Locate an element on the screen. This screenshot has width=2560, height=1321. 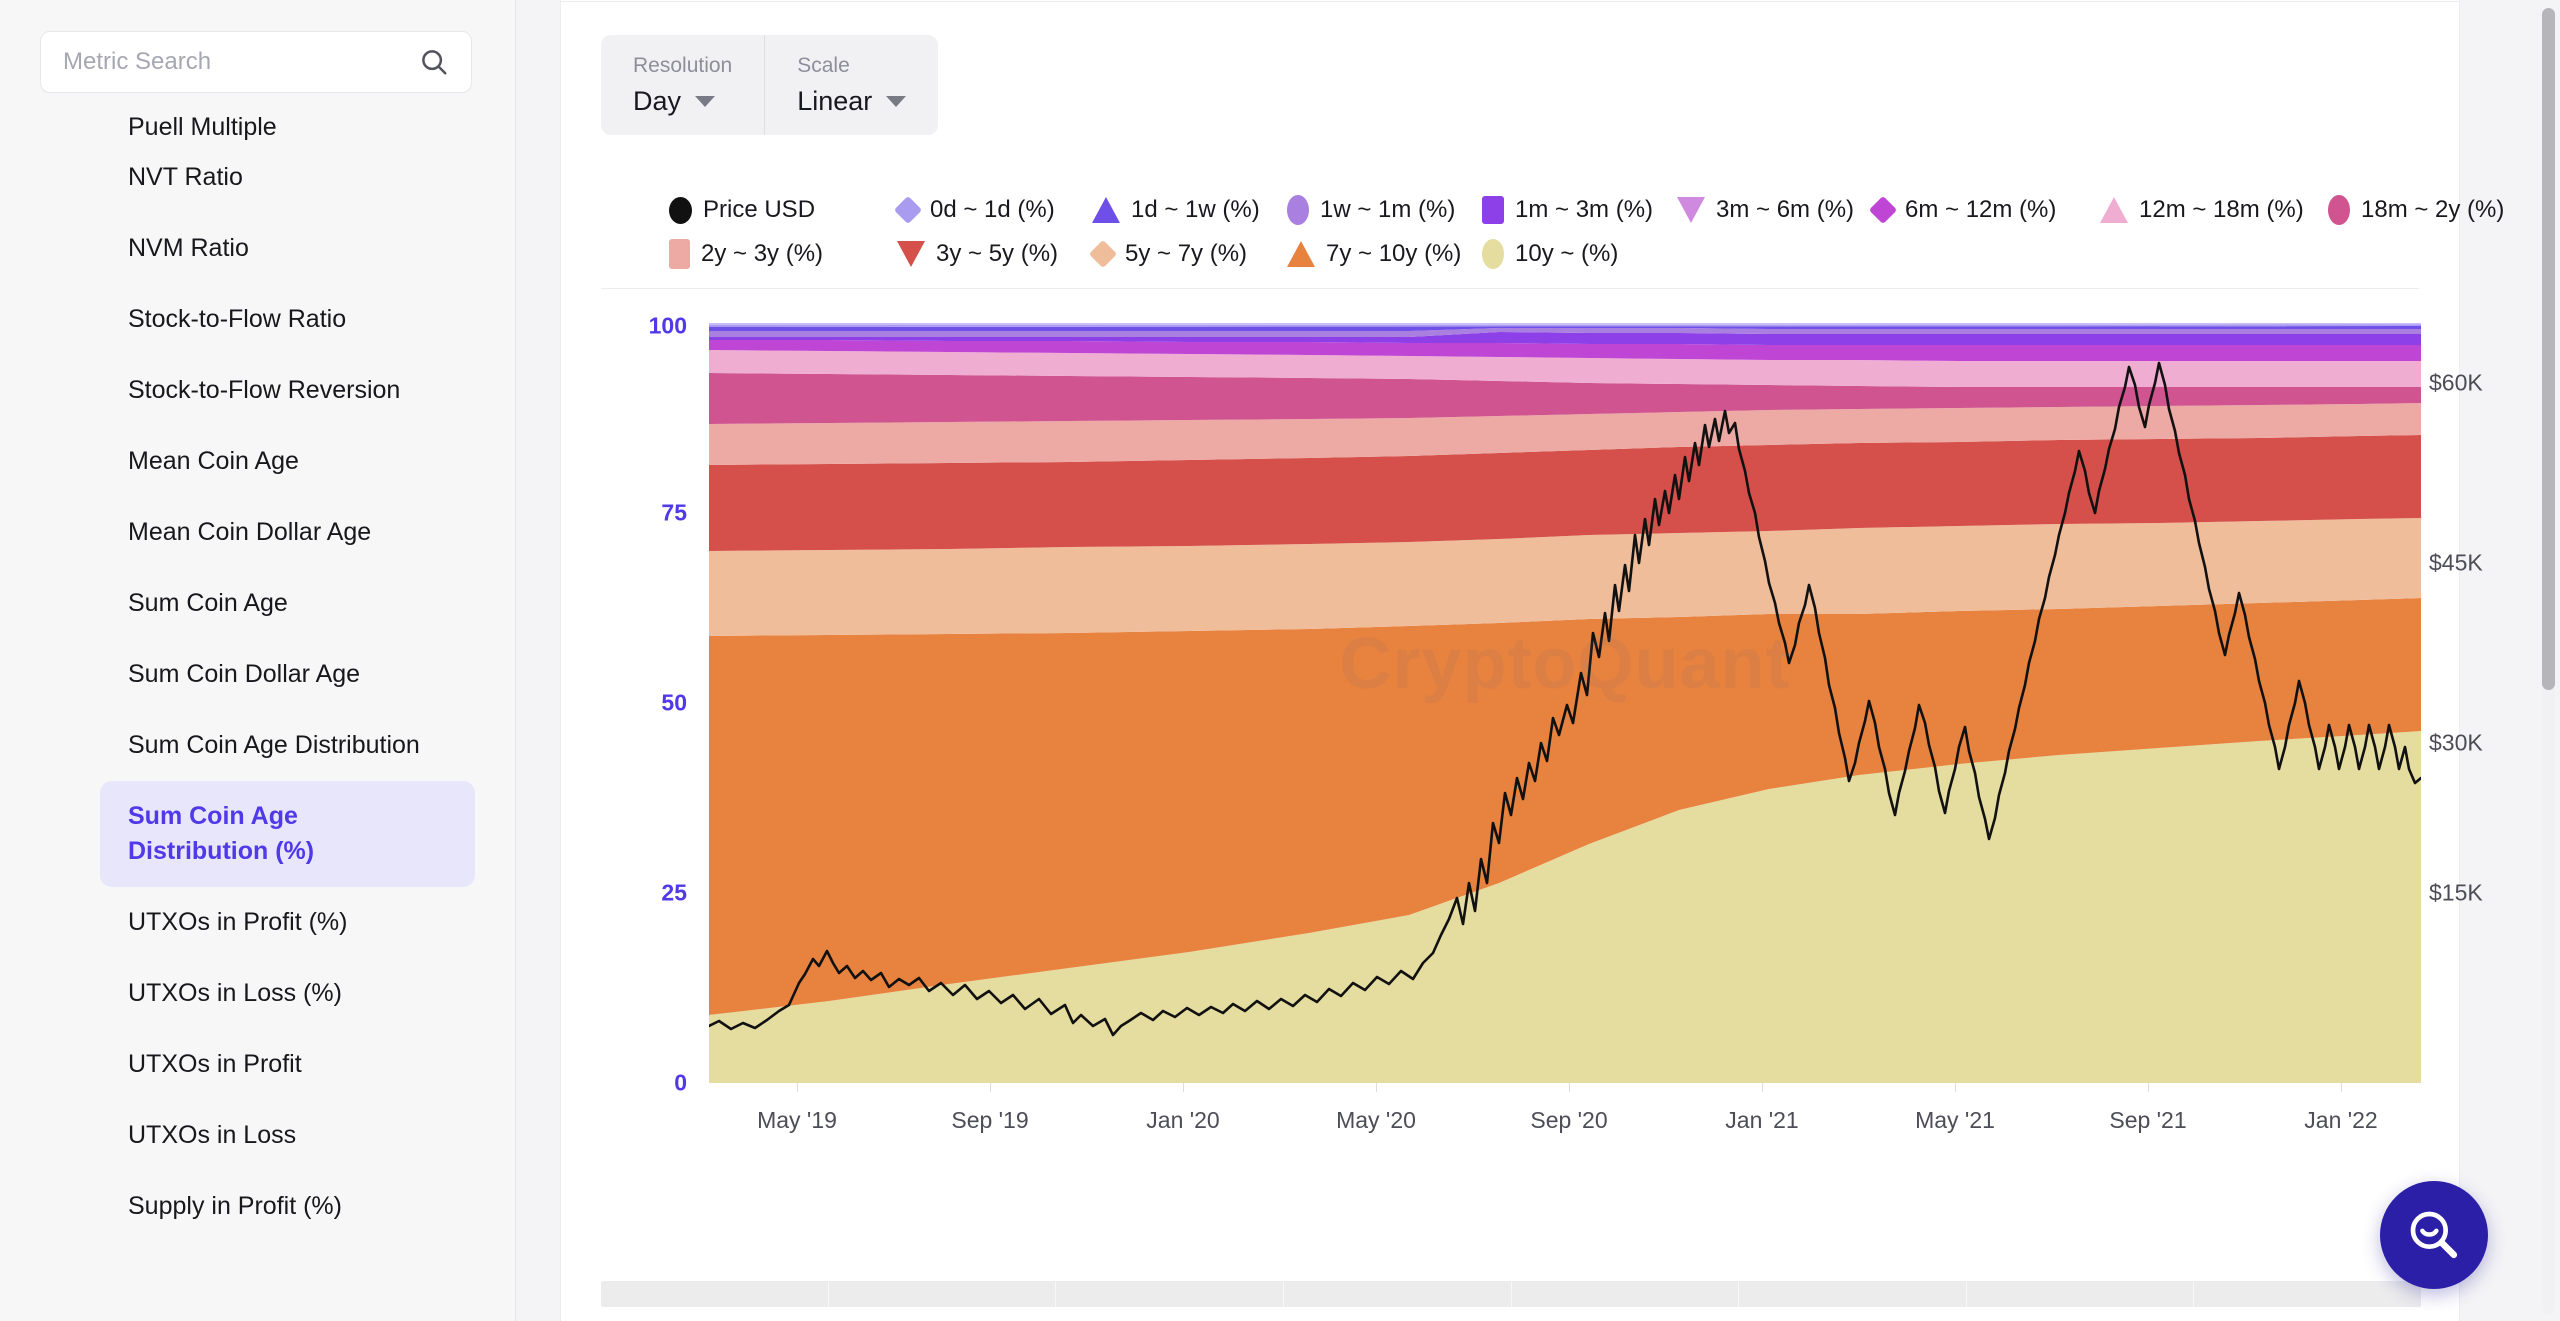
scale-value: Linear is located at coordinates (835, 100).